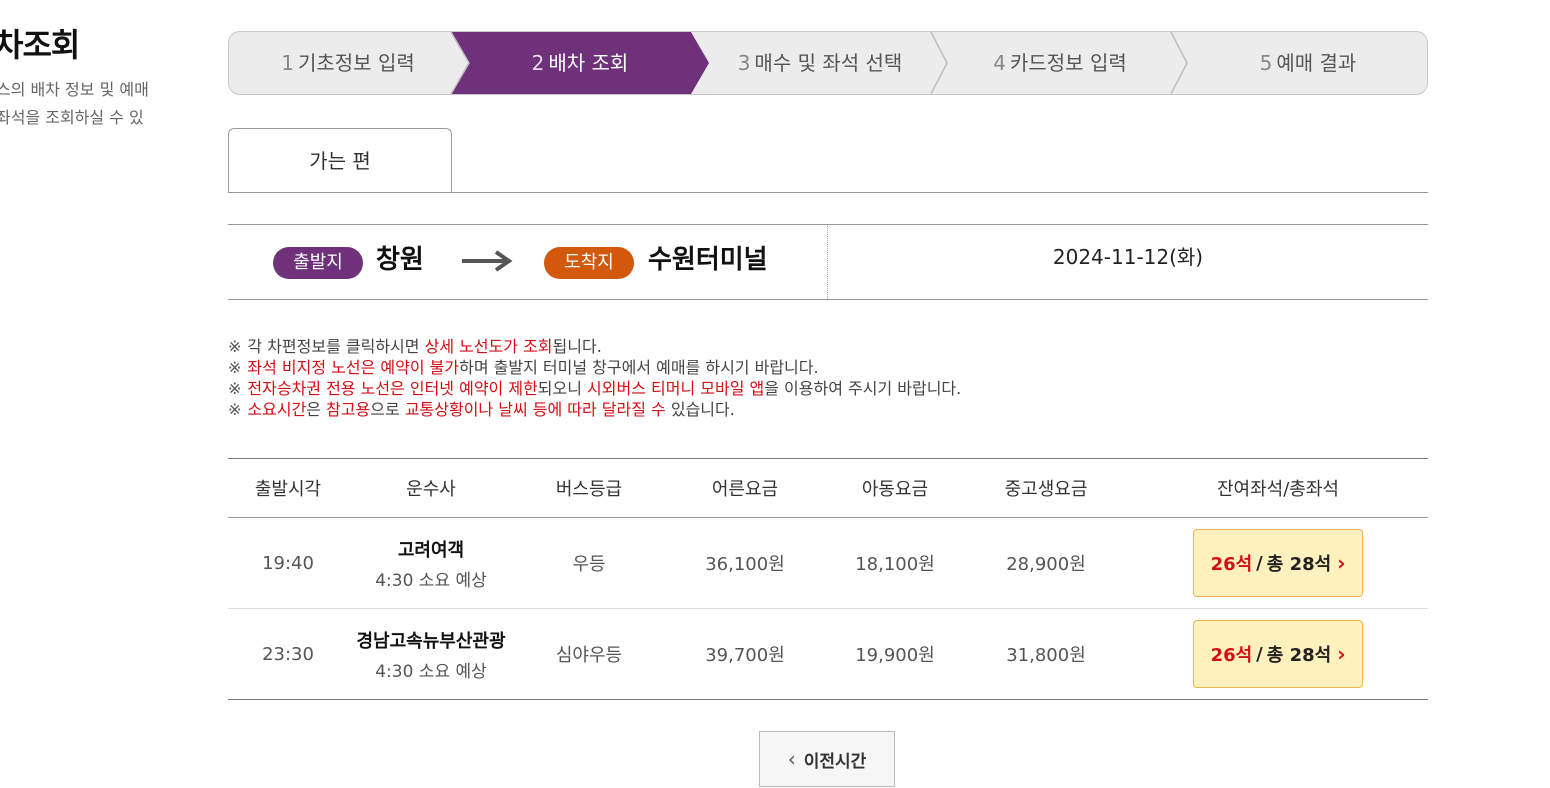  What do you see at coordinates (580, 63) in the screenshot?
I see `step-bus-lookup: 2 배차 조회` at bounding box center [580, 63].